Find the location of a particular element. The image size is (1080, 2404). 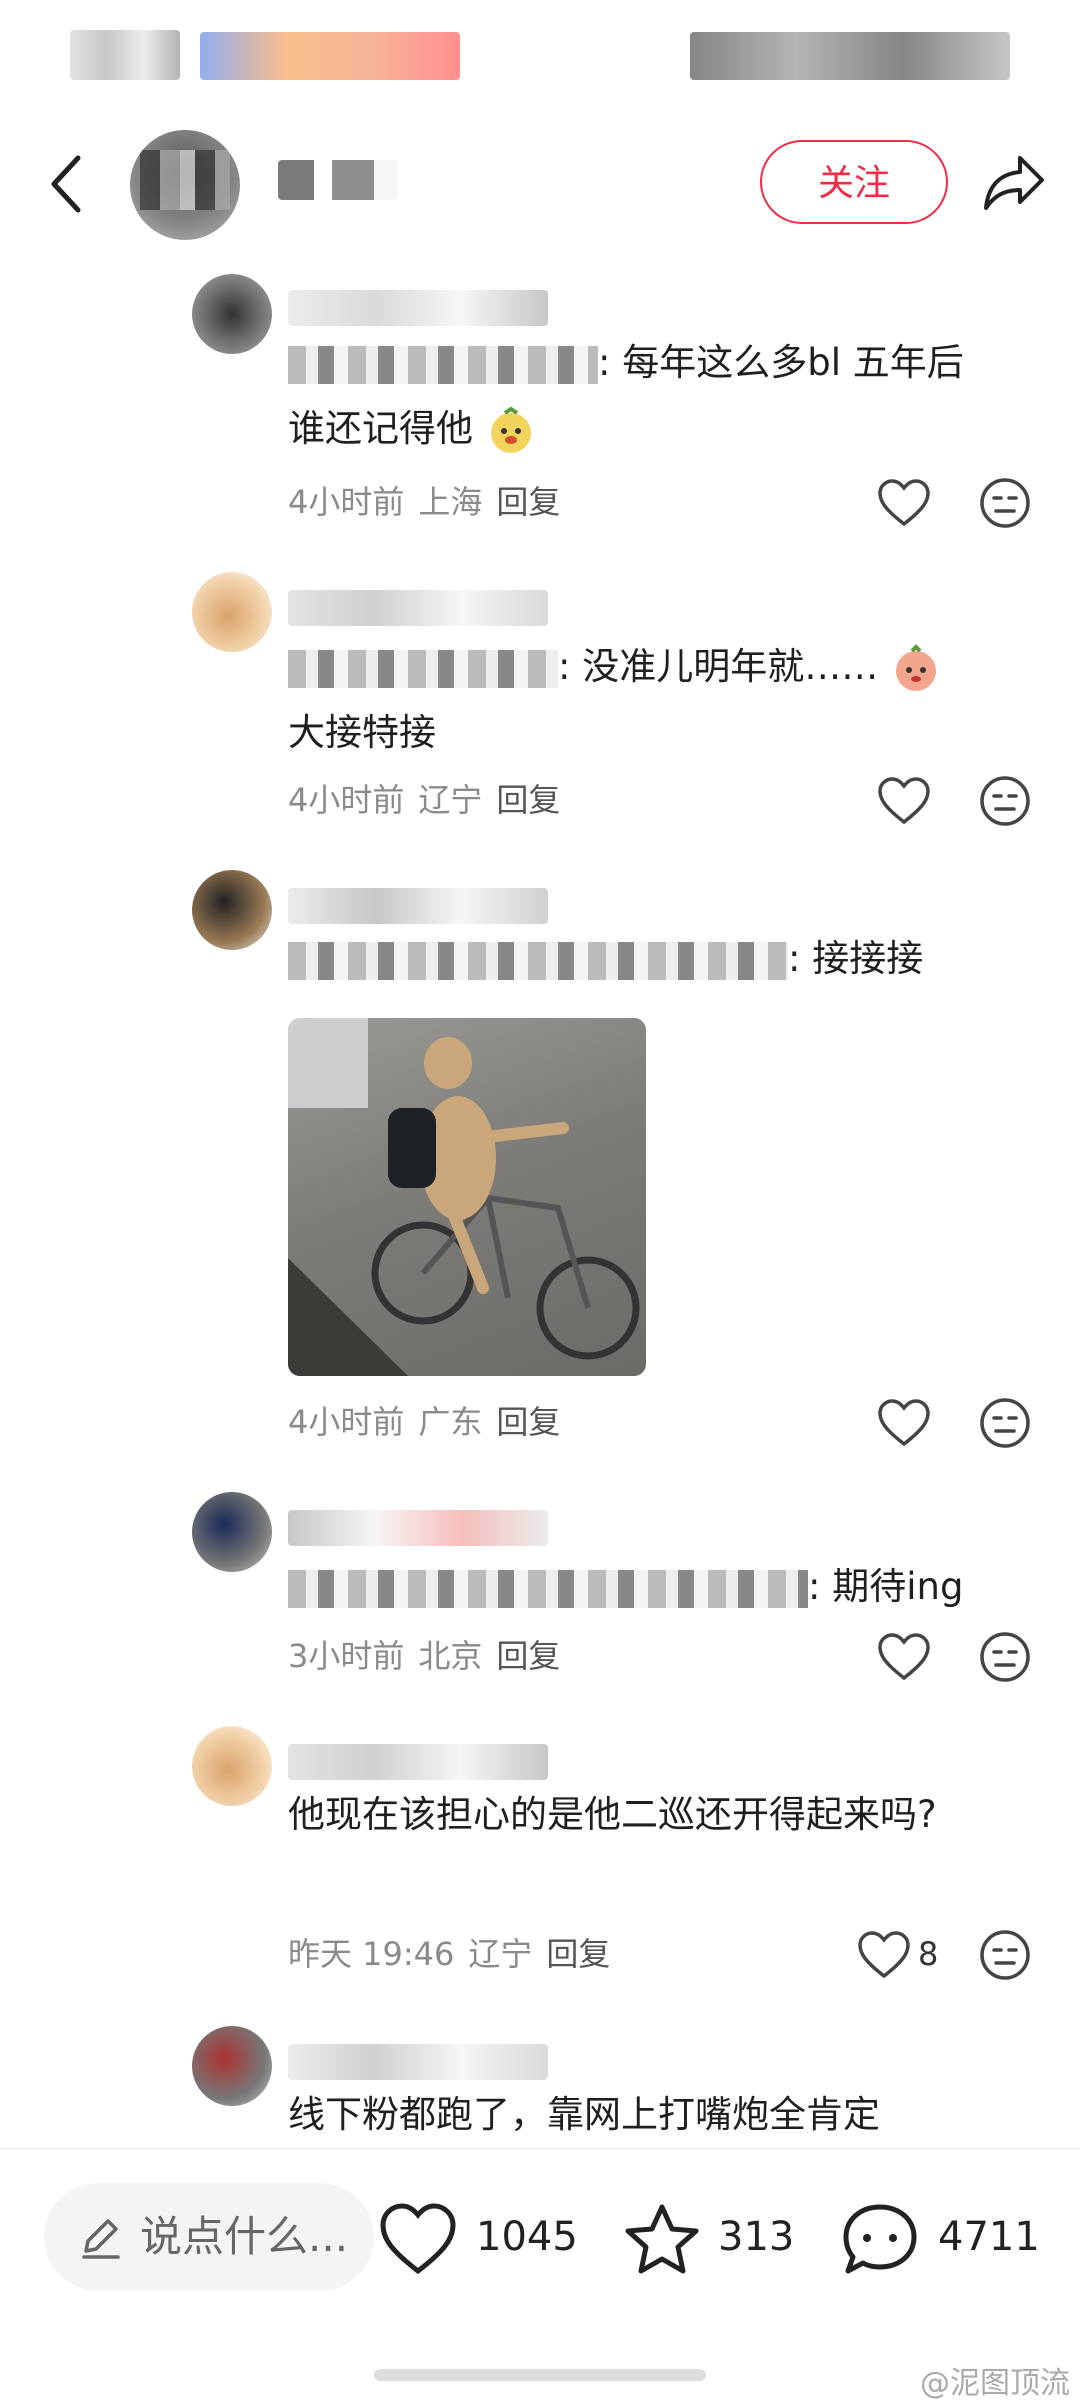

watermark: @泥图顶流 is located at coordinates (995, 2383).